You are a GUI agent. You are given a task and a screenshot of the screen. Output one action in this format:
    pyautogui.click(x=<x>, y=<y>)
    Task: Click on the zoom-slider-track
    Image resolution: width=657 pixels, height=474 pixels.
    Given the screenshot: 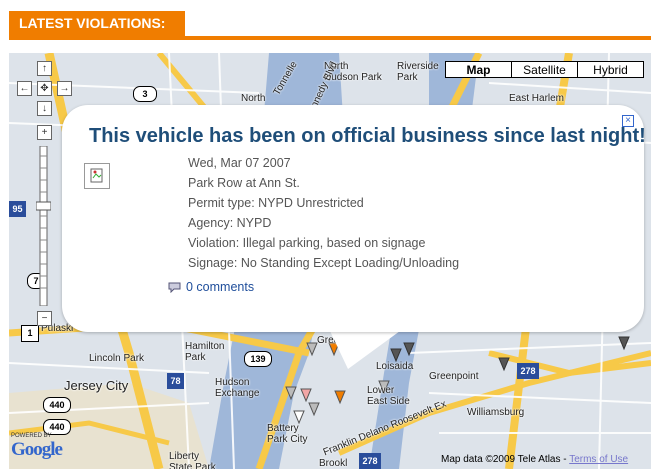 What is the action you would take?
    pyautogui.click(x=43, y=226)
    